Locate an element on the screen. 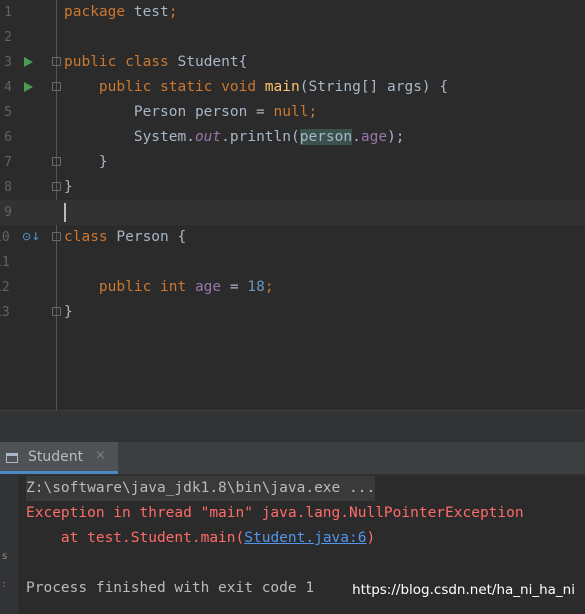 This screenshot has height=614, width=585. line-number: 9 is located at coordinates (8, 212).